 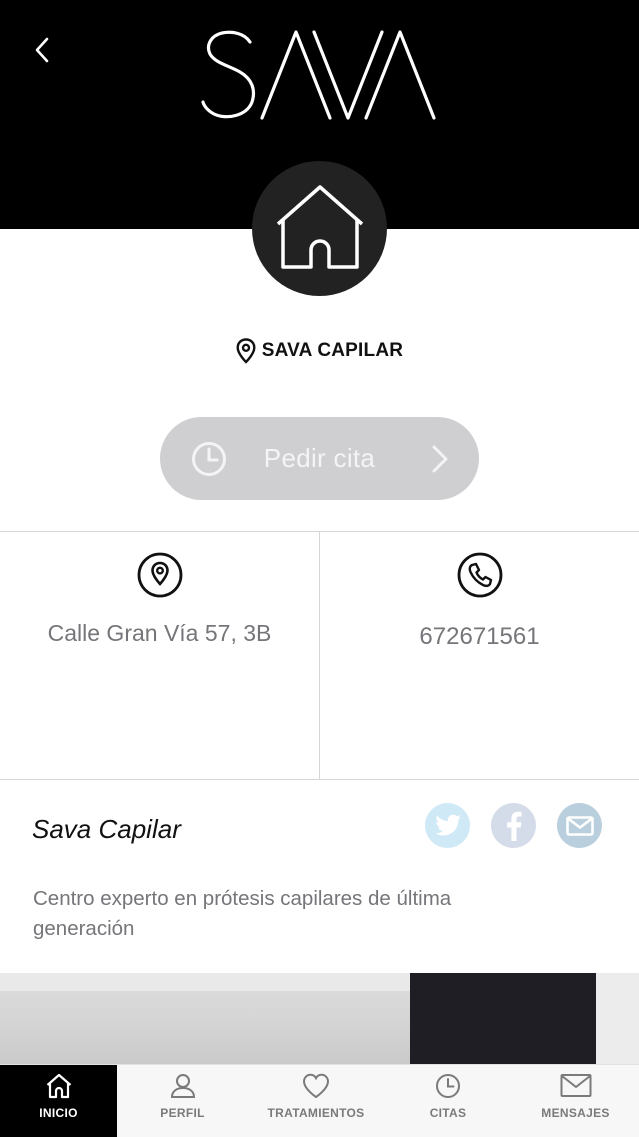 What do you see at coordinates (479, 636) in the screenshot?
I see `phone-text: 672671561` at bounding box center [479, 636].